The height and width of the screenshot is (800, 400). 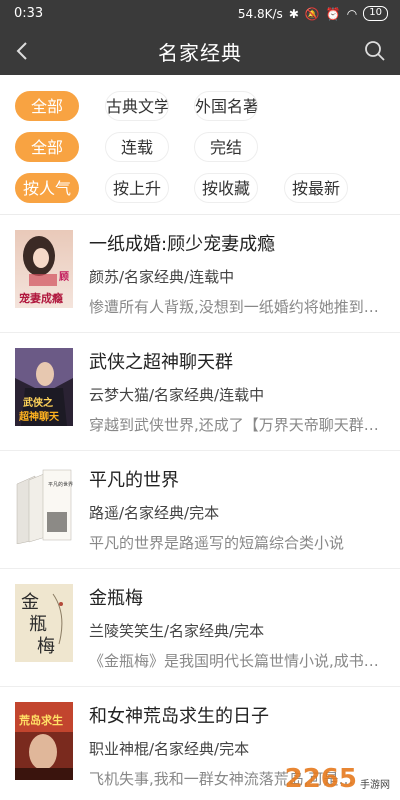 I want to click on bluetooth-icon: ✱, so click(x=293, y=13).